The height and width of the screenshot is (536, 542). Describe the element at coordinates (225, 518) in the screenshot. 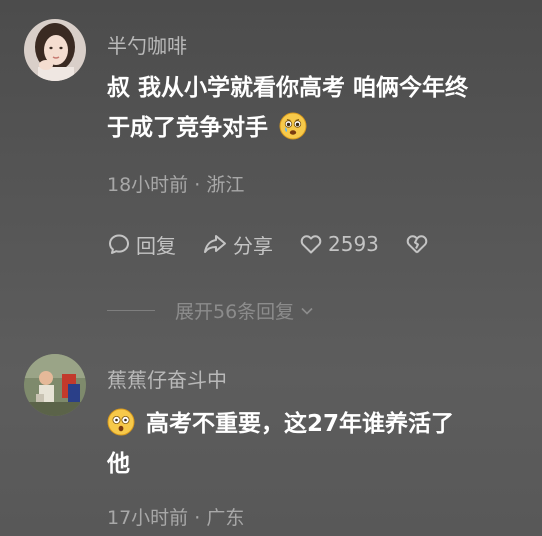

I see `location: 广东` at that location.